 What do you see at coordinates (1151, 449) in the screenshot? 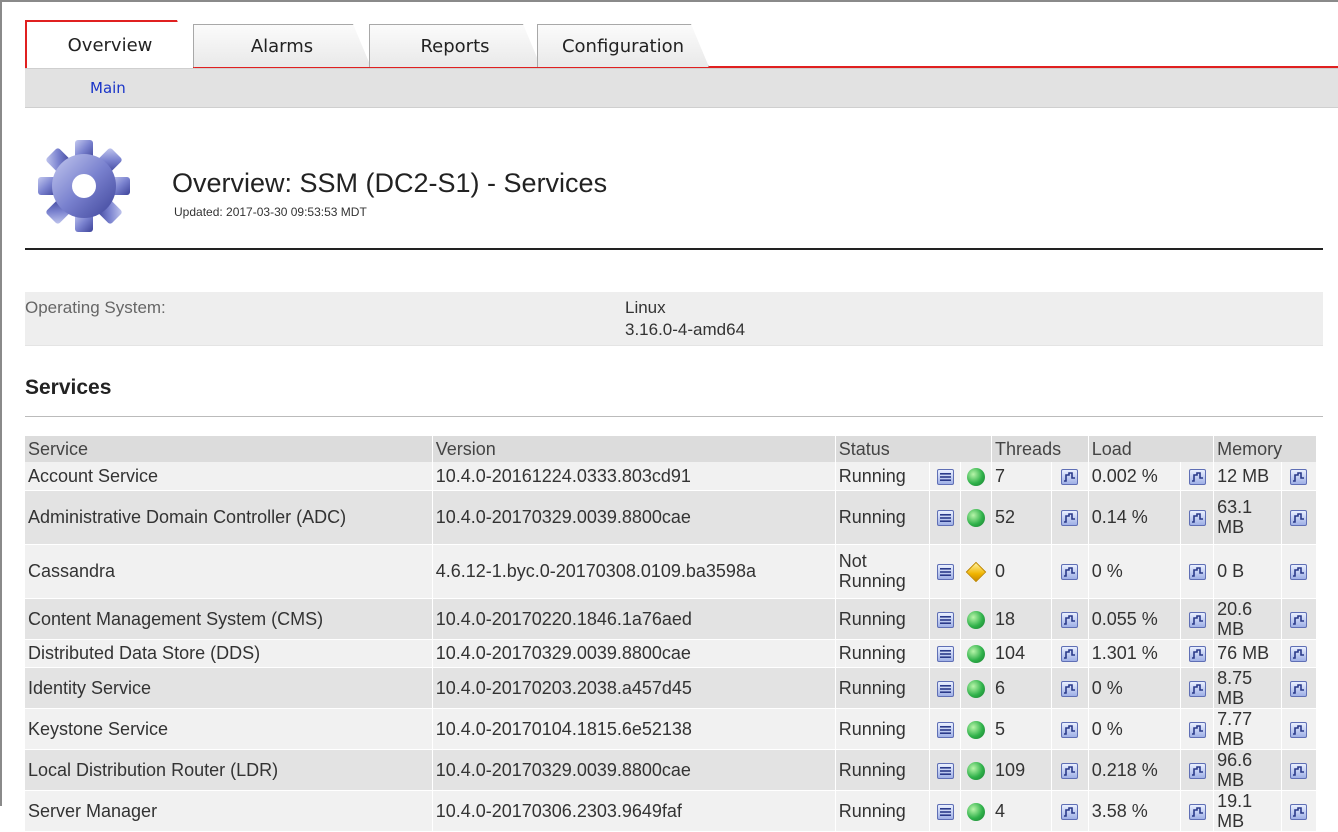
I see `col-load: Load` at bounding box center [1151, 449].